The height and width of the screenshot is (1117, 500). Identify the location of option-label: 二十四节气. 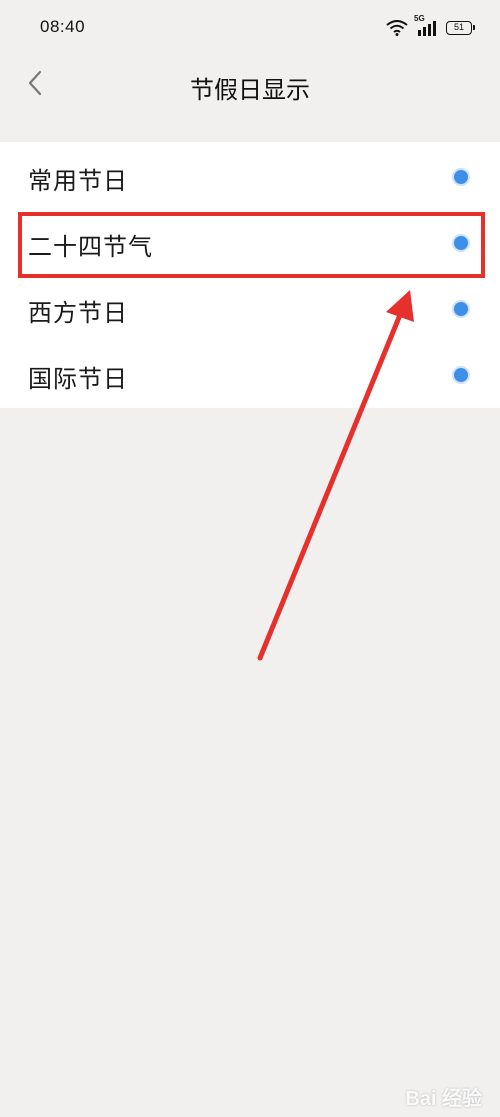
(90, 247).